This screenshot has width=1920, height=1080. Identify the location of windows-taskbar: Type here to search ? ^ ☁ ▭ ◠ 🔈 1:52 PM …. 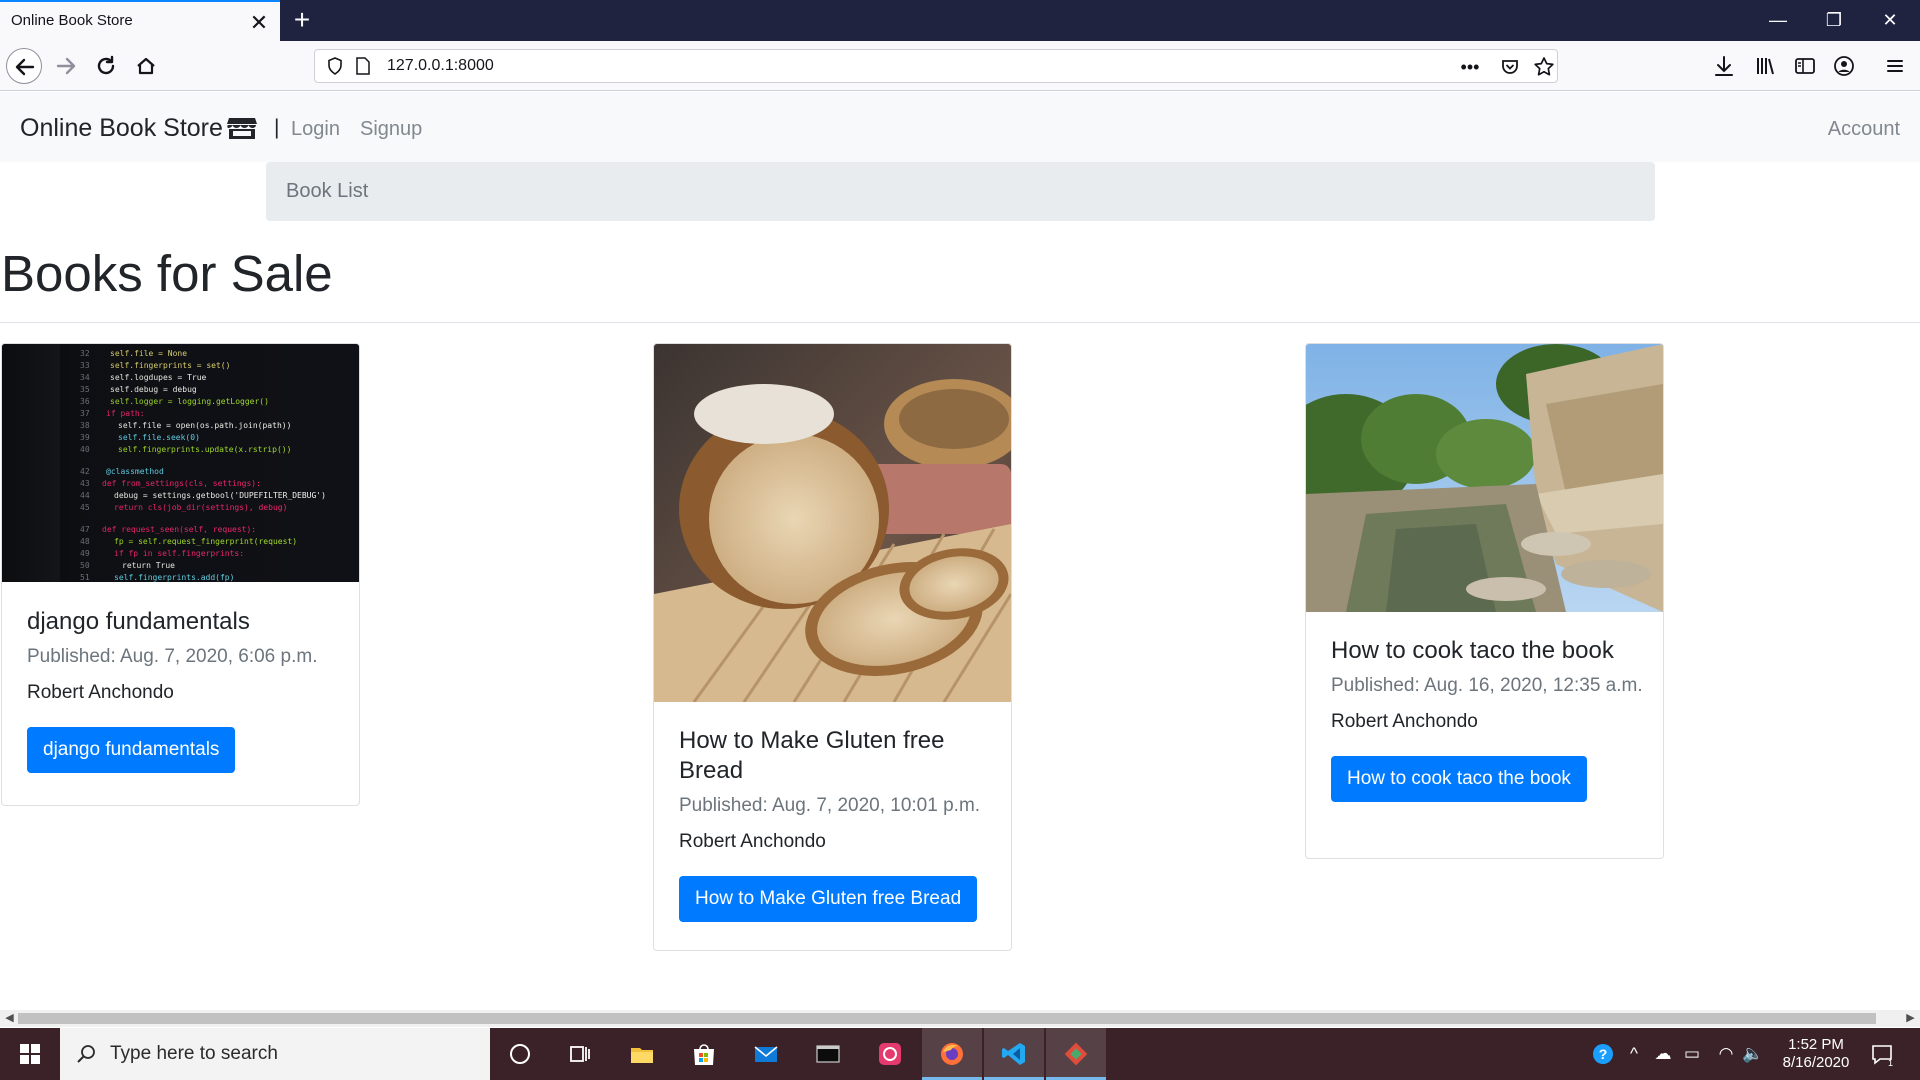
(960, 1054).